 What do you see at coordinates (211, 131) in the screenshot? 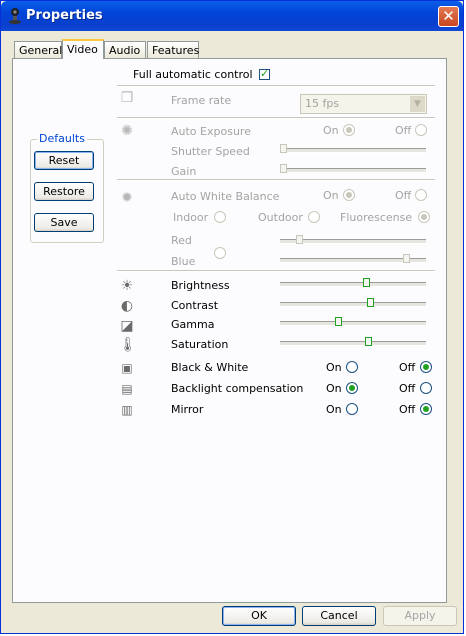
I see `auto-exposure-label: Auto Exposure` at bounding box center [211, 131].